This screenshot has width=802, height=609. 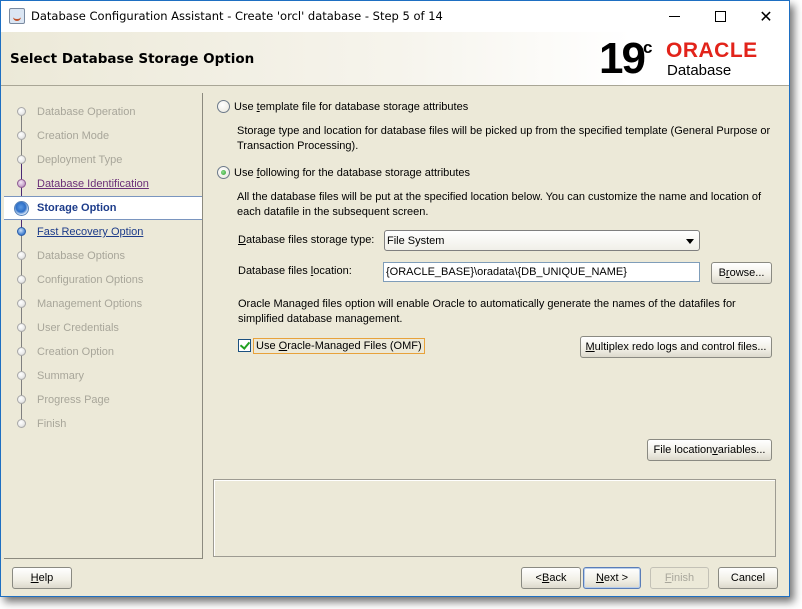 I want to click on step-finish: Finish, so click(x=103, y=424).